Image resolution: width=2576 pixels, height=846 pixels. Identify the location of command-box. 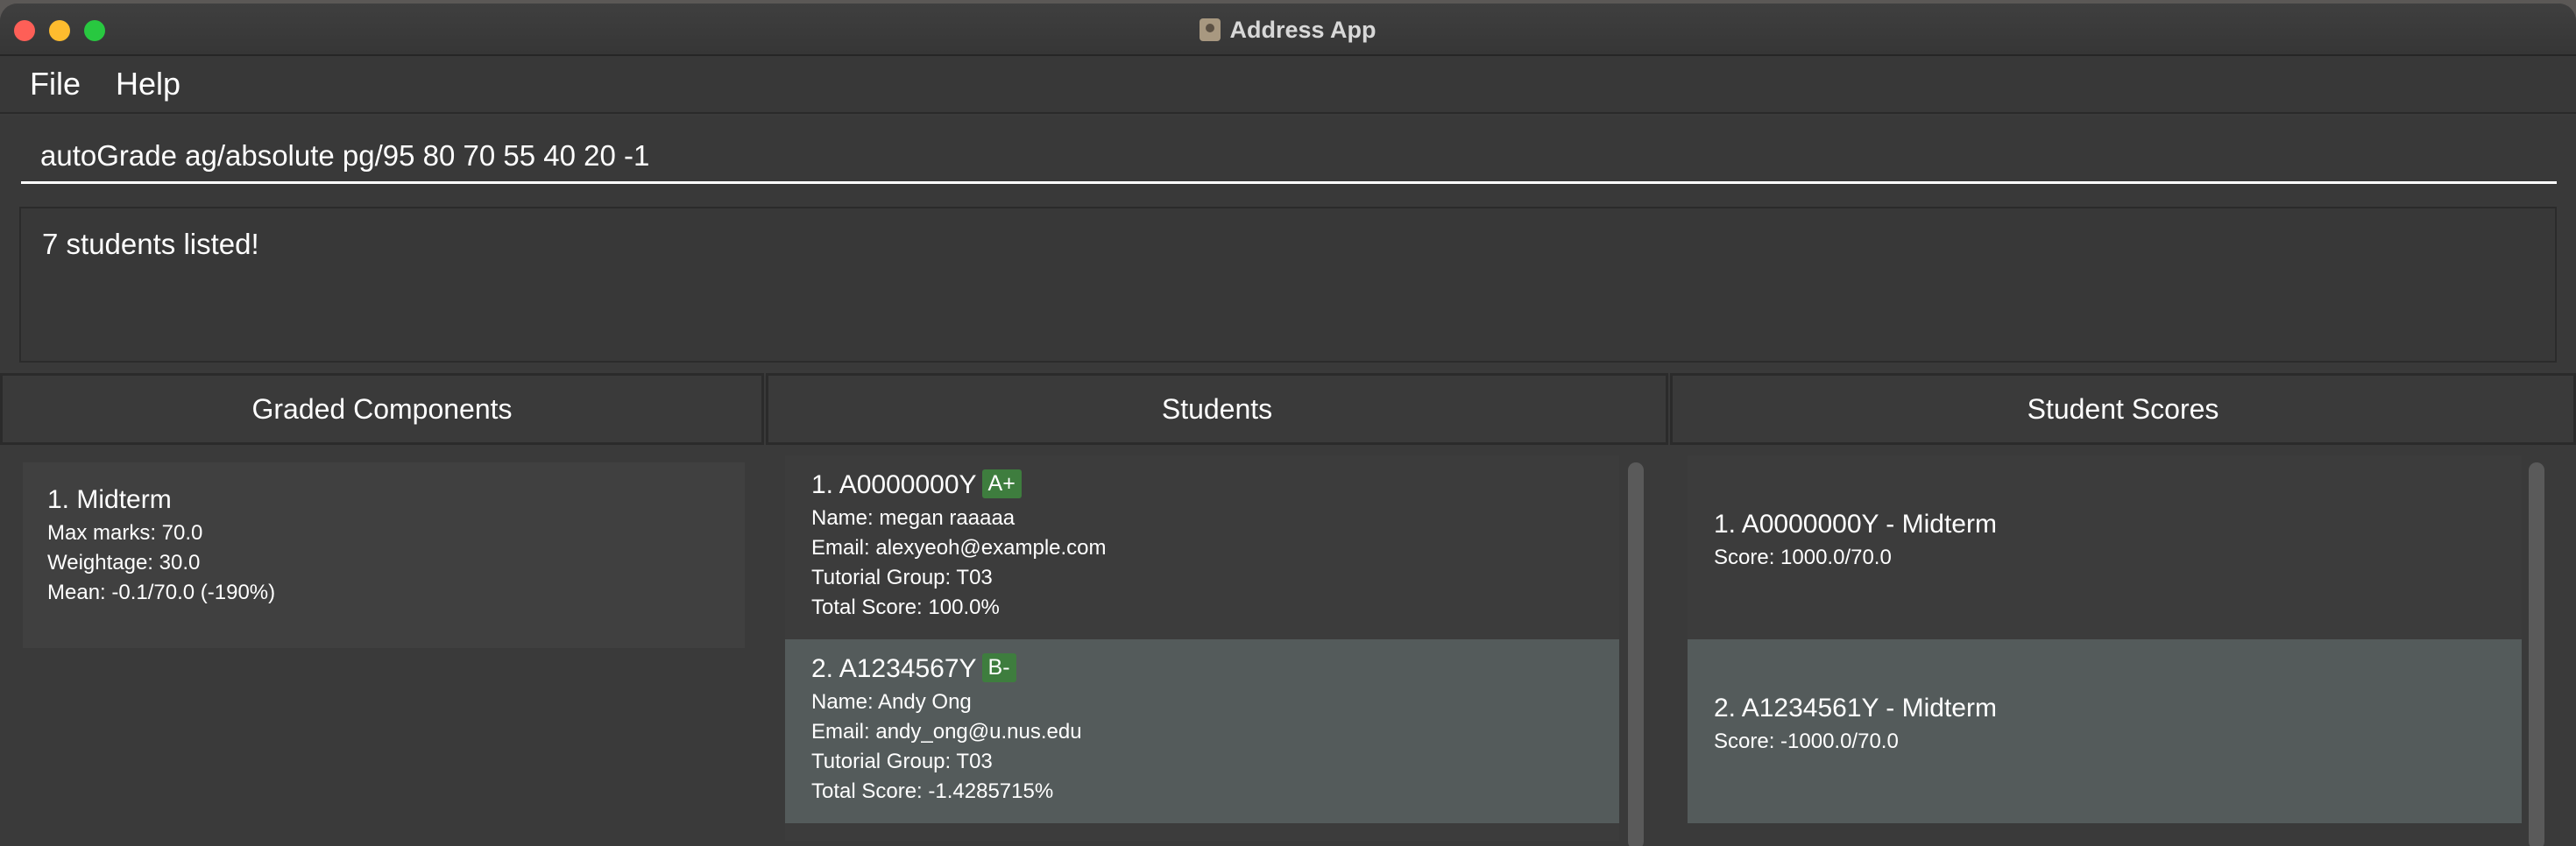
(1288, 158).